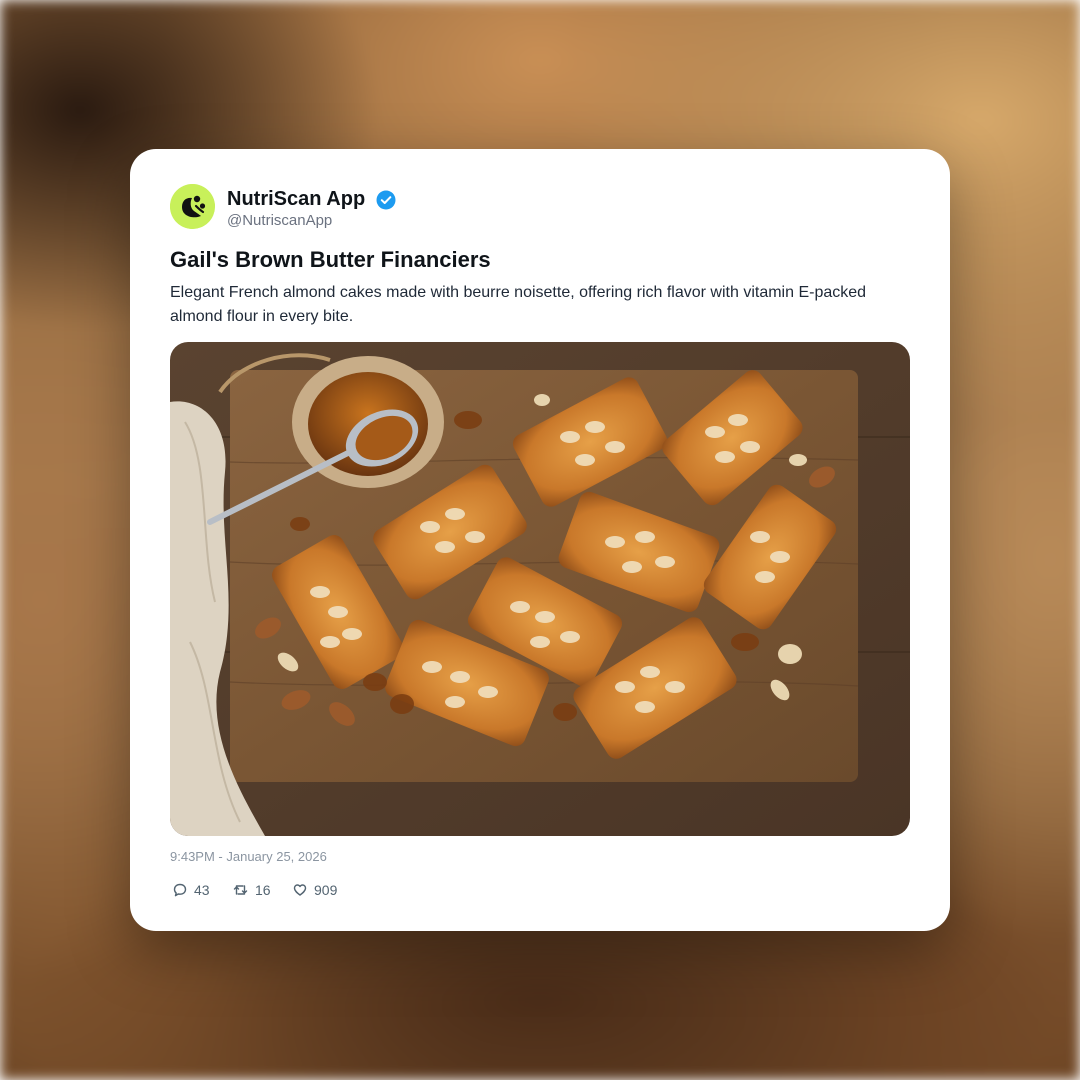  I want to click on post-title: Gail's Brown Butter Financiers, so click(330, 259).